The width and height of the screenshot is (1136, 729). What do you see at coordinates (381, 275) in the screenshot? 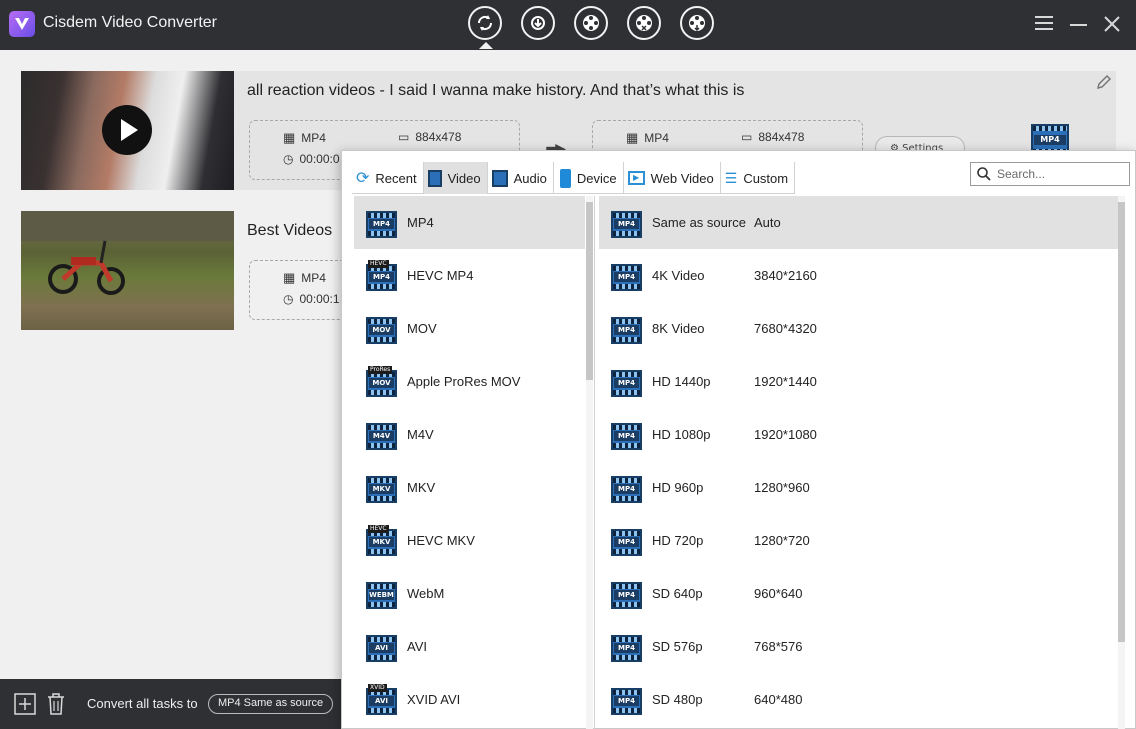
I see `hevc-mp4-format-icon: HEVC MP4` at bounding box center [381, 275].